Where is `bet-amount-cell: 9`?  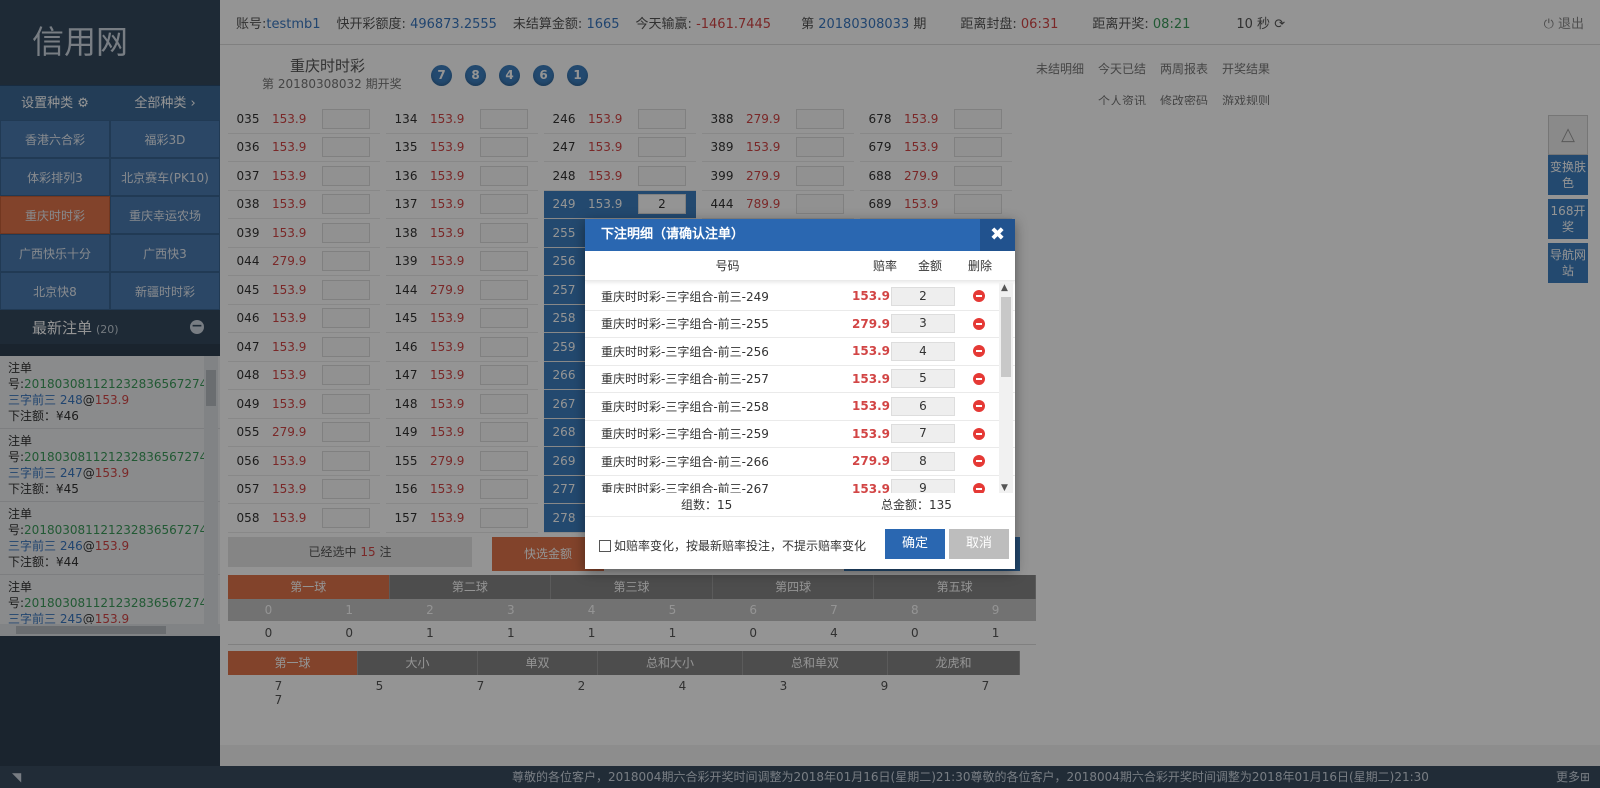
bet-amount-cell: 9 is located at coordinates (923, 486).